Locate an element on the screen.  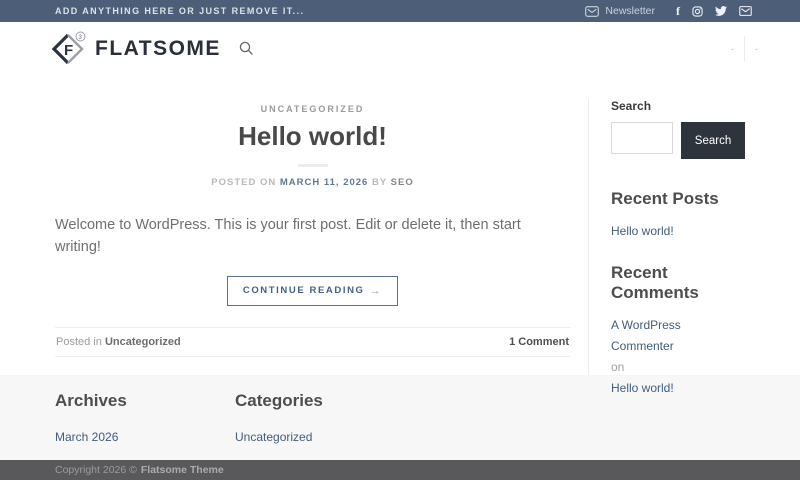
instagram-icon is located at coordinates (697, 11).